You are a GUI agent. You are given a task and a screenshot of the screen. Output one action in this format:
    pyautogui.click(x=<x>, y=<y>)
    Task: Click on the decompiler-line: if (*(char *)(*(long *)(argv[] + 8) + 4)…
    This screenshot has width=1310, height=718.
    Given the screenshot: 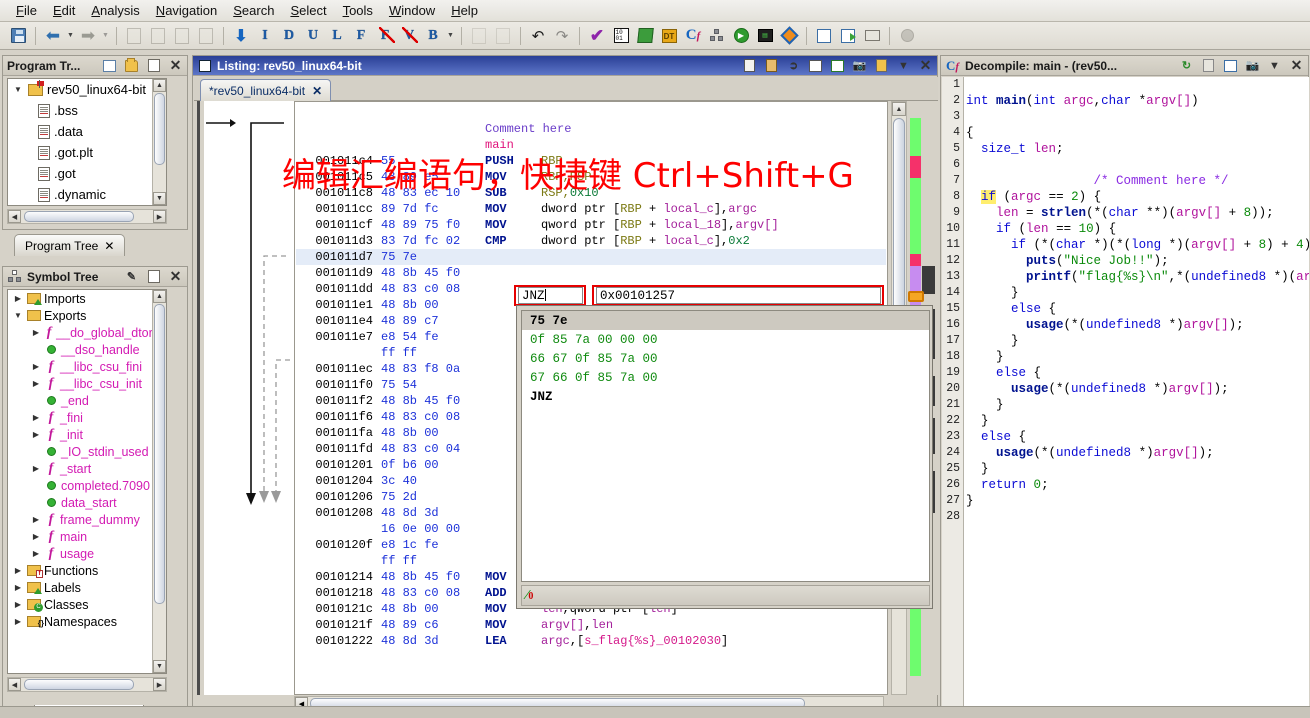 What is the action you would take?
    pyautogui.click(x=1137, y=245)
    